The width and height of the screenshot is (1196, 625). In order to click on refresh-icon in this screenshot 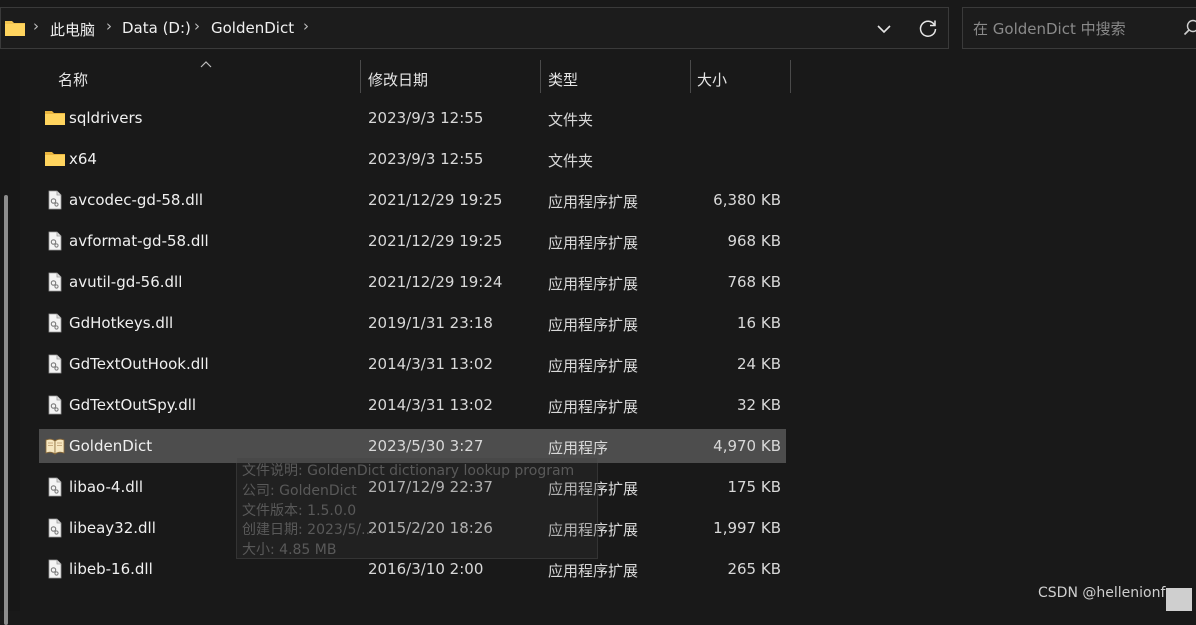, I will do `click(928, 29)`.